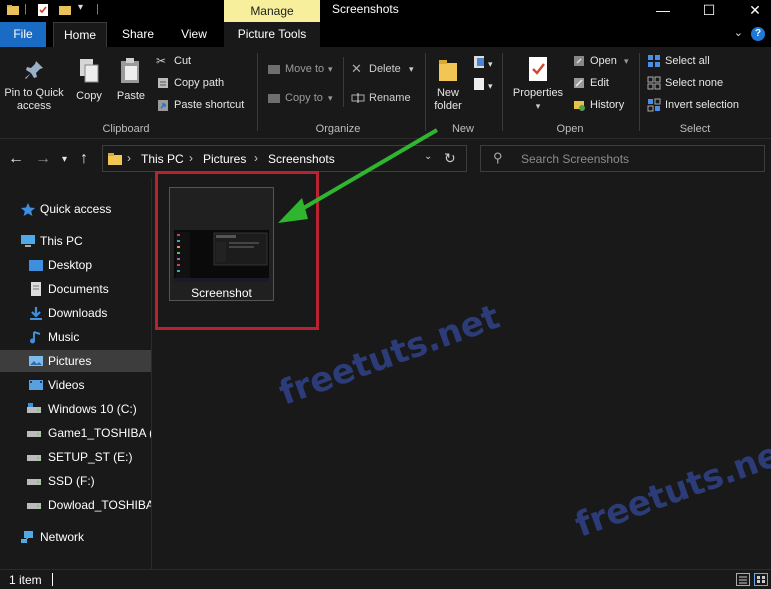 The image size is (771, 589). Describe the element at coordinates (448, 70) in the screenshot. I see `new-folder-icon` at that location.